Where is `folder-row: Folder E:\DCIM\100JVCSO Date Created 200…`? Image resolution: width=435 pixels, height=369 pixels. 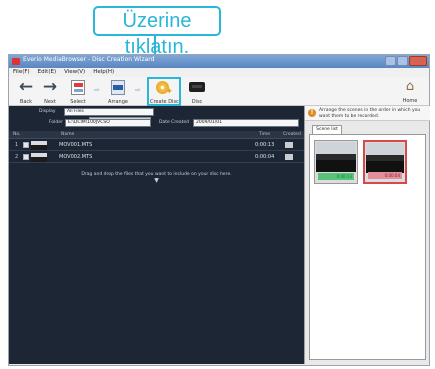
folder-row: Folder E:\DCIM\100JVCSO Date Created 200… is located at coordinates (156, 123).